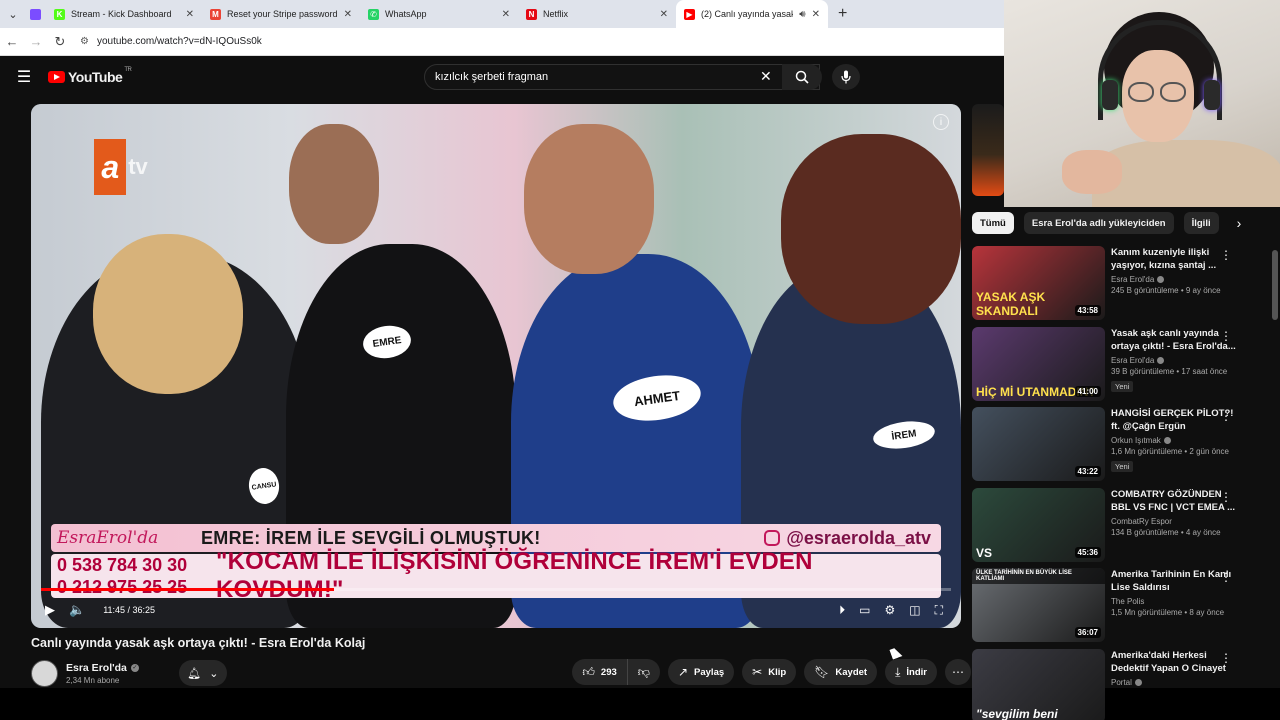 The image size is (1280, 720). I want to click on microphone-icon, so click(846, 77).